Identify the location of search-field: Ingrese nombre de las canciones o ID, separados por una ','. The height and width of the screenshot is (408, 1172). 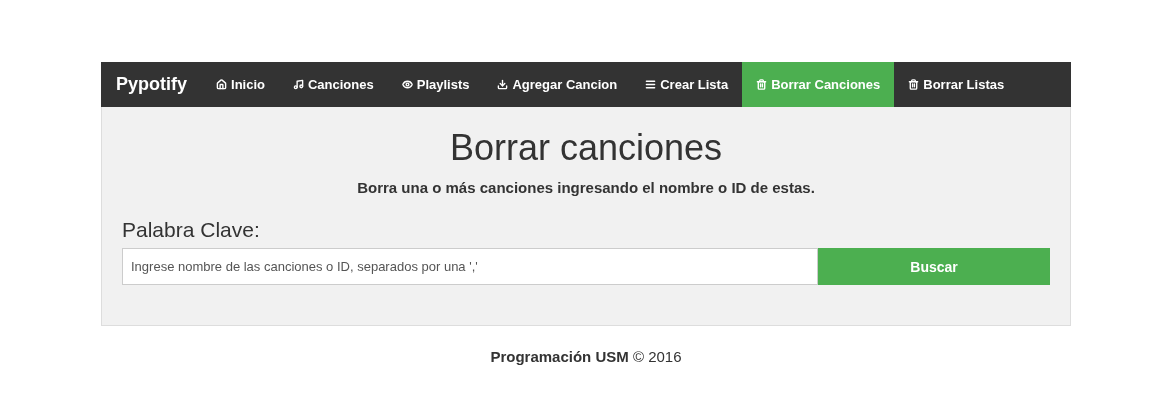
(470, 266).